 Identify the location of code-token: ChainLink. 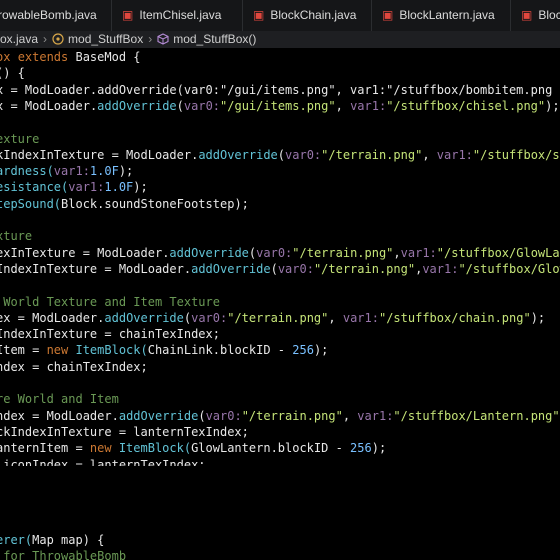
(180, 350).